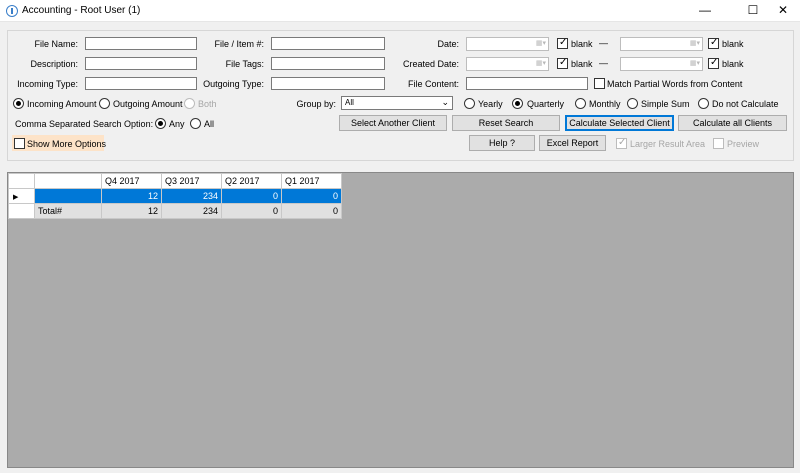 The width and height of the screenshot is (800, 473). What do you see at coordinates (469, 103) in the screenshot?
I see `yearly-radio` at bounding box center [469, 103].